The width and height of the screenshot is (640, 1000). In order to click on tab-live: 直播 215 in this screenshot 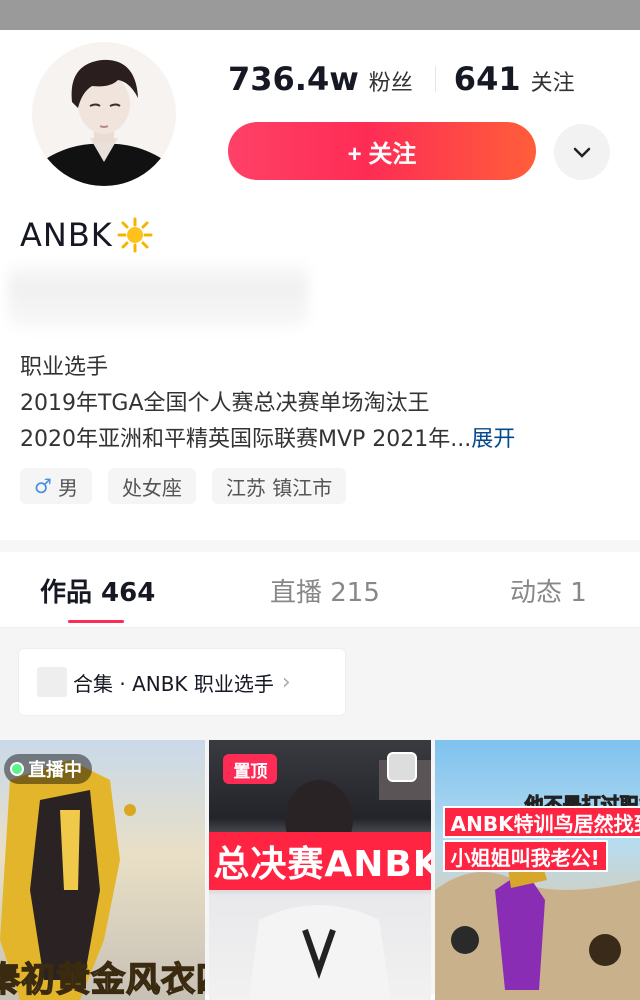, I will do `click(325, 590)`.